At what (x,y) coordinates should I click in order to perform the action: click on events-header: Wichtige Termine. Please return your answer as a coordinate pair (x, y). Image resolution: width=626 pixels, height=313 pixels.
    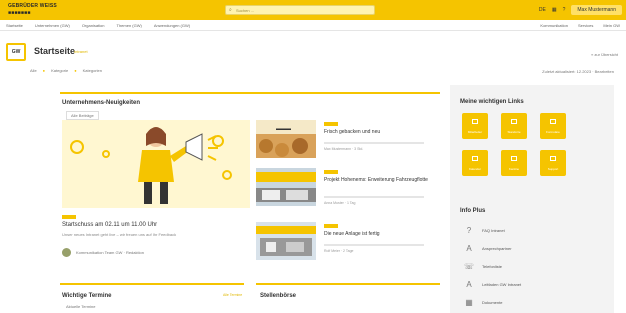
    Looking at the image, I should click on (87, 296).